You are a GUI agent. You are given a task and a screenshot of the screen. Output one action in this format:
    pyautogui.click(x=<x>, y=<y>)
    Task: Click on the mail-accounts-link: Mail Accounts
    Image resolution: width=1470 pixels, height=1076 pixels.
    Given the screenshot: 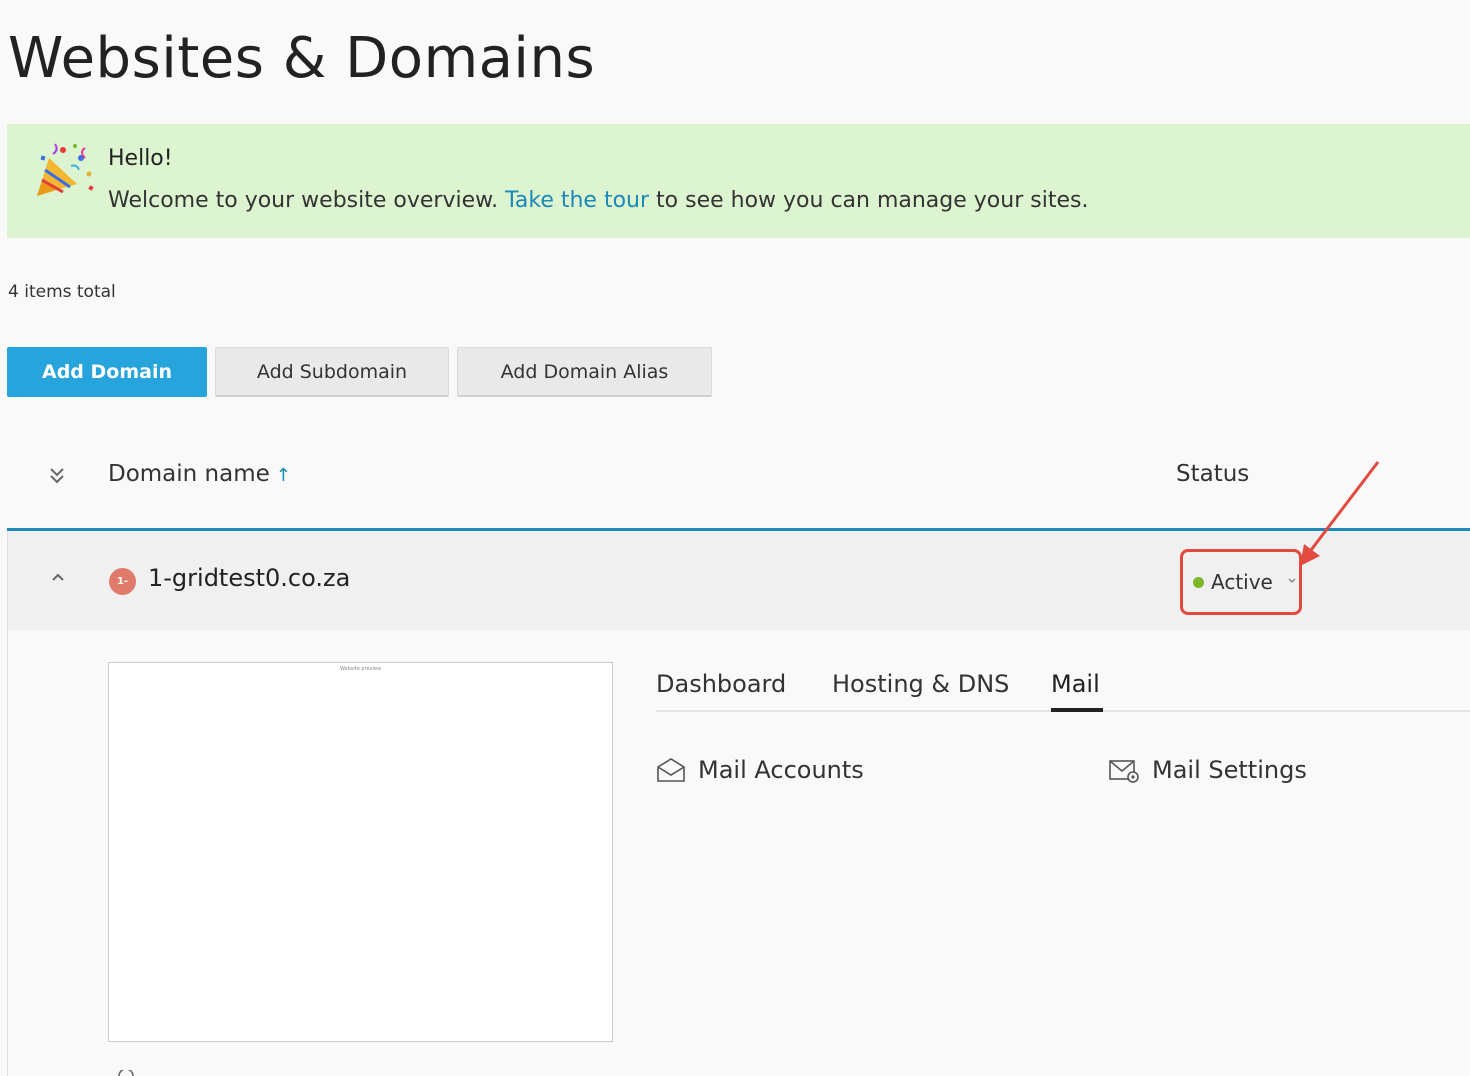 What is the action you would take?
    pyautogui.click(x=760, y=770)
    